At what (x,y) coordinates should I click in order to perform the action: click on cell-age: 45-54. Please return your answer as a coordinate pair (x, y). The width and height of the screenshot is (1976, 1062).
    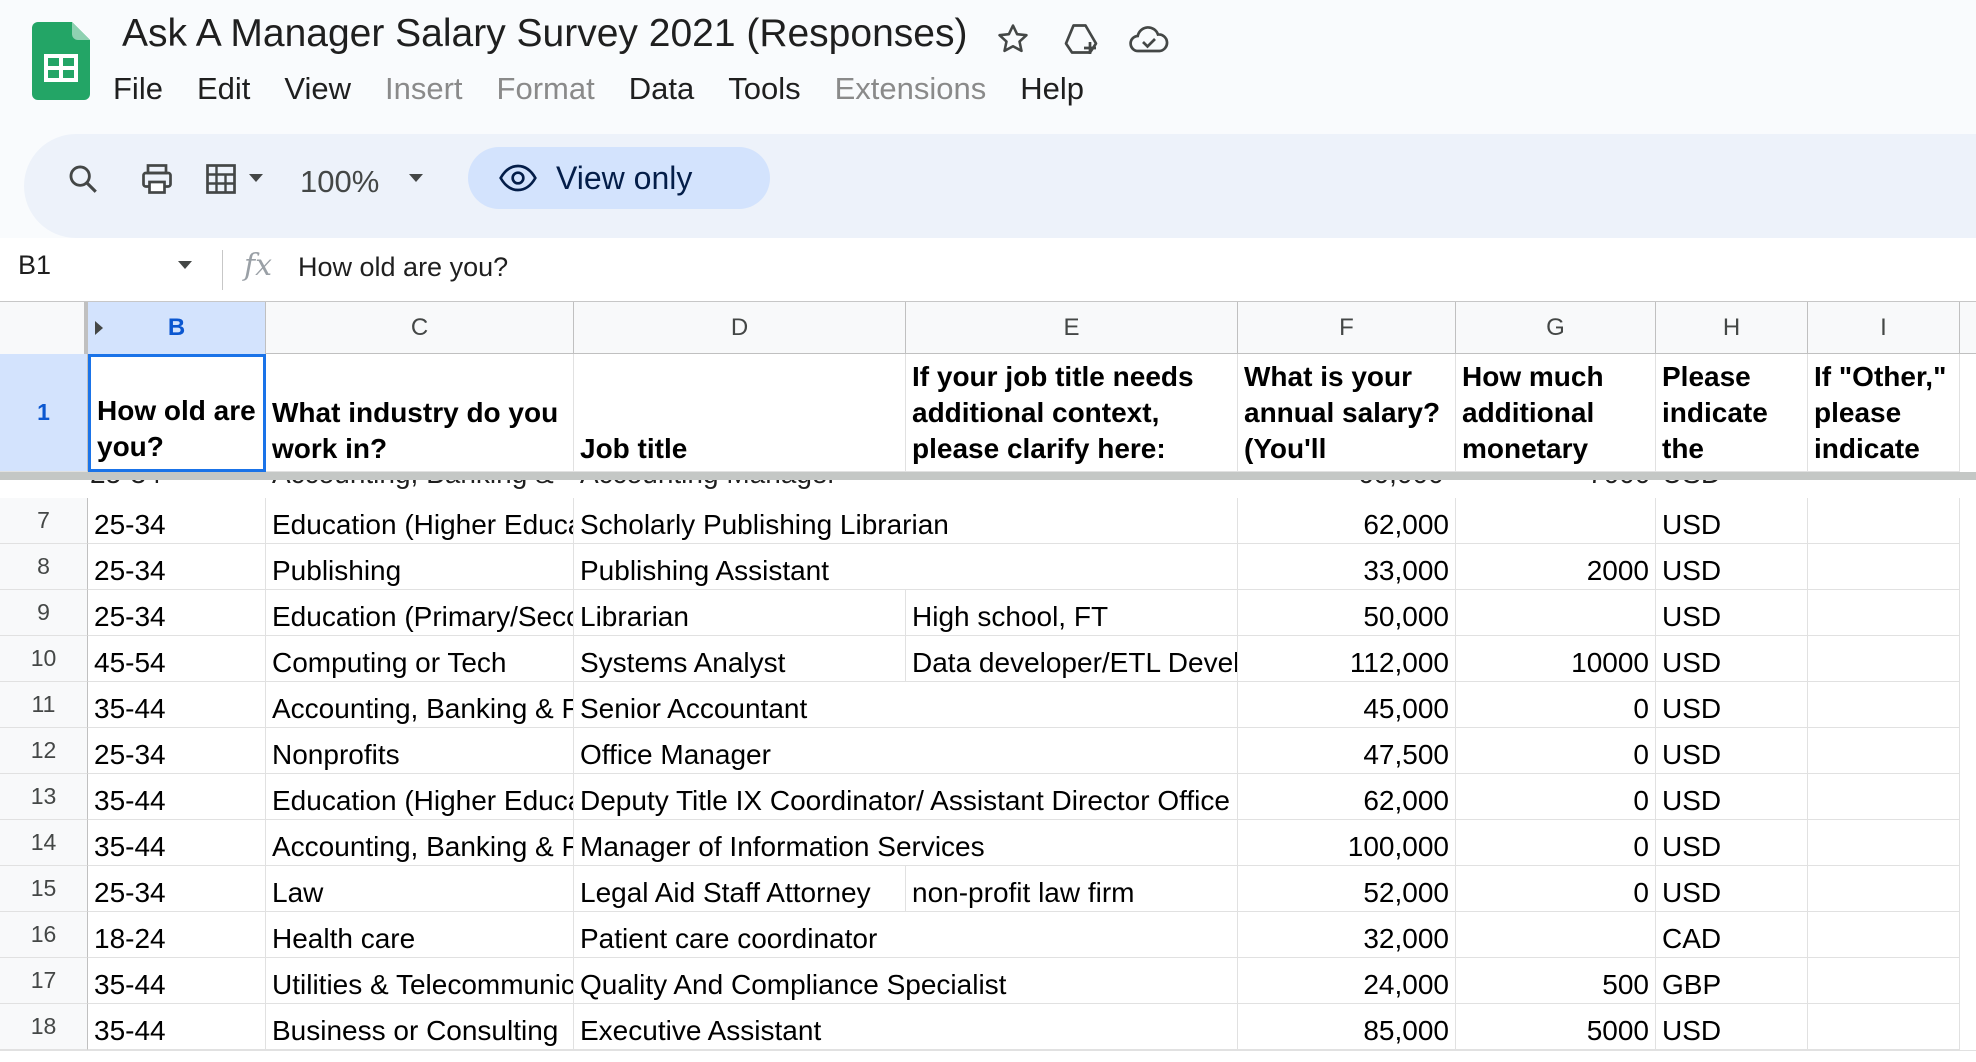
    Looking at the image, I should click on (177, 659).